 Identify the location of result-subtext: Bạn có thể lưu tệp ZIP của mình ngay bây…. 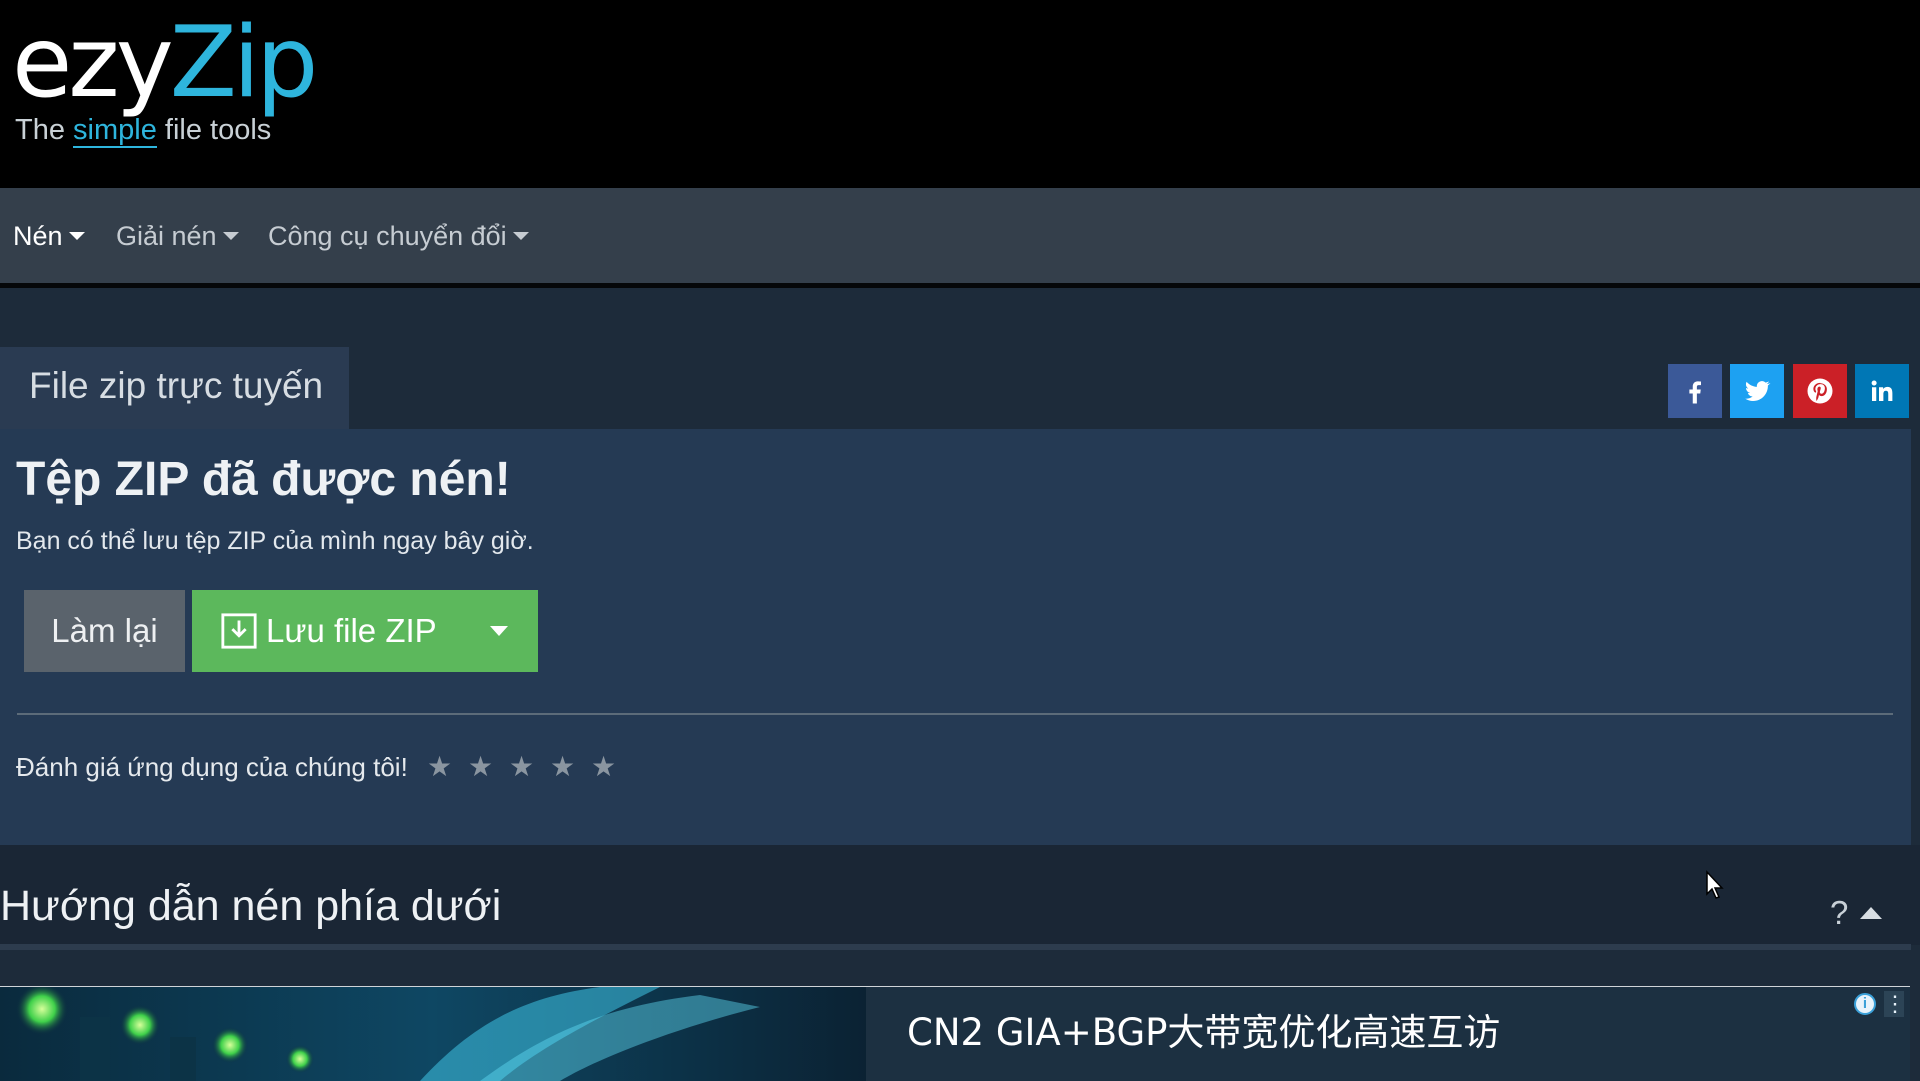
(275, 541).